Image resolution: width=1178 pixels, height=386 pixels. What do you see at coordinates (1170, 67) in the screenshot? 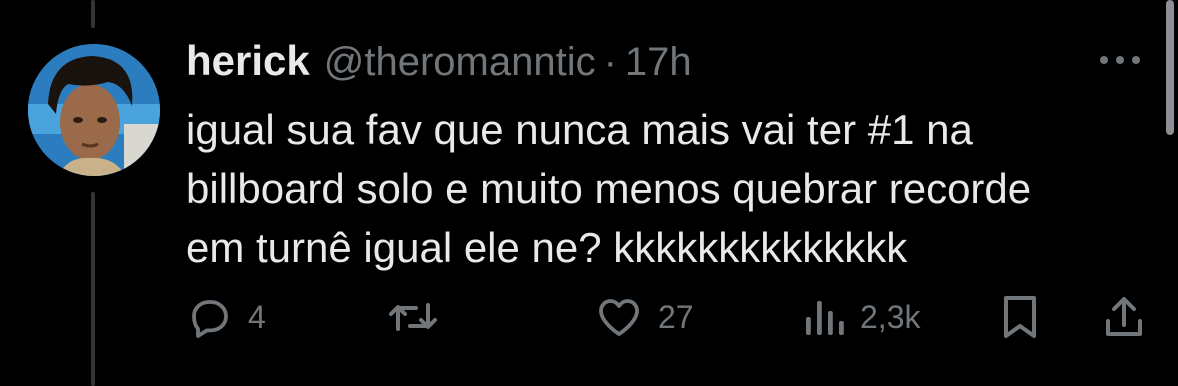
I see `scrollbar` at bounding box center [1170, 67].